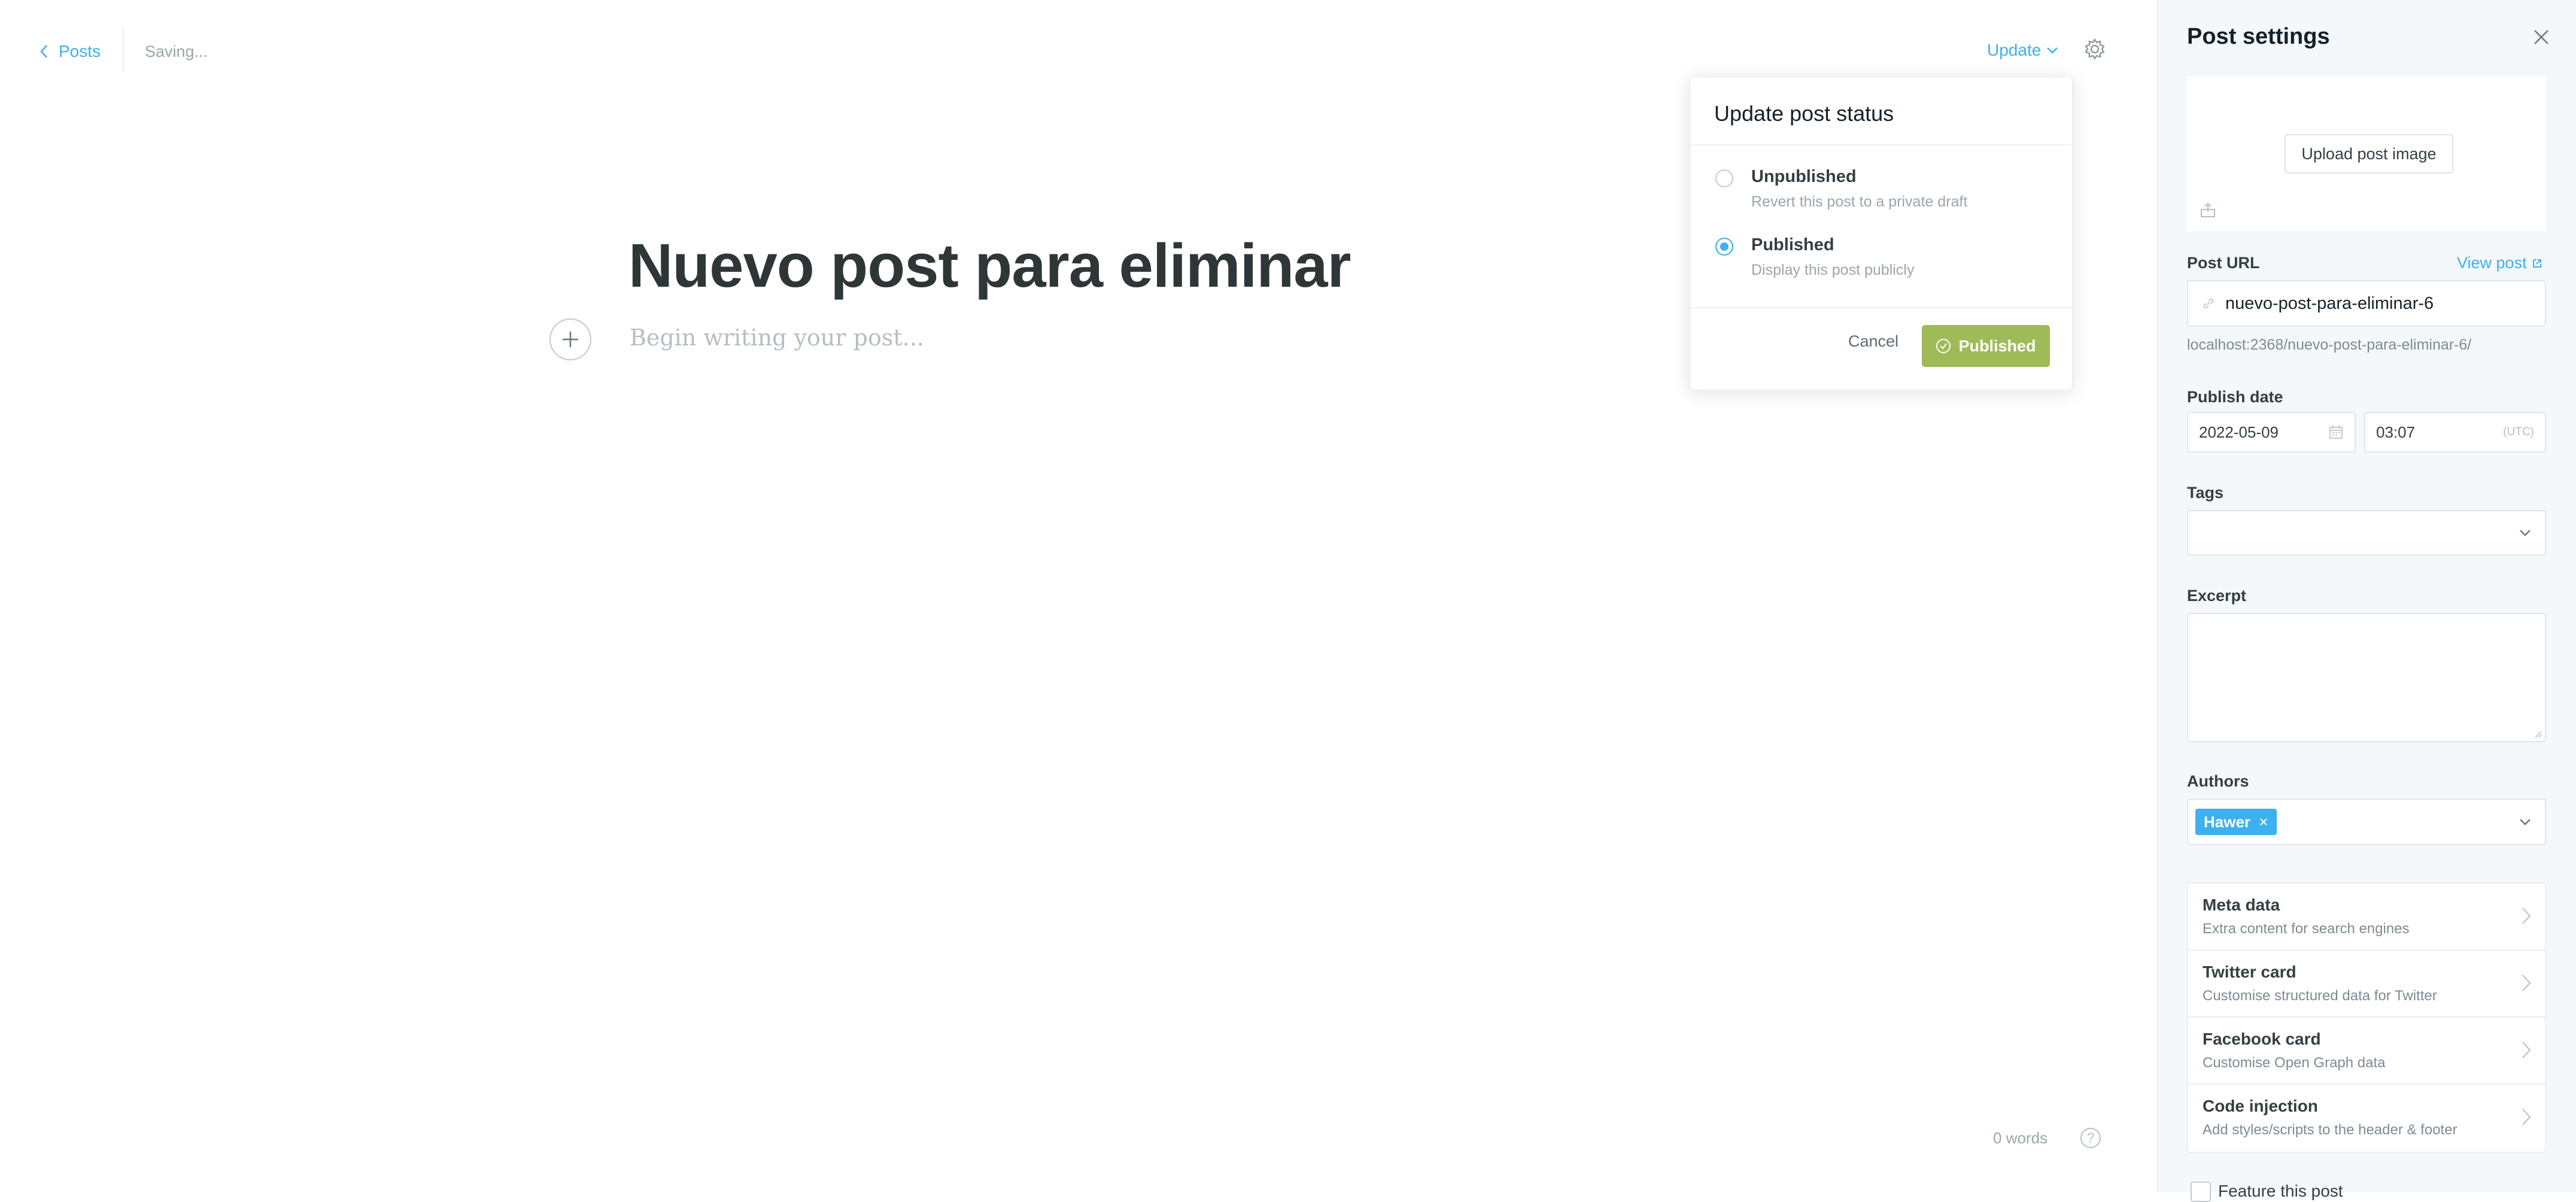  Describe the element at coordinates (1860, 201) in the screenshot. I see `option-unpublished-description: Revert this post to a private draft` at that location.